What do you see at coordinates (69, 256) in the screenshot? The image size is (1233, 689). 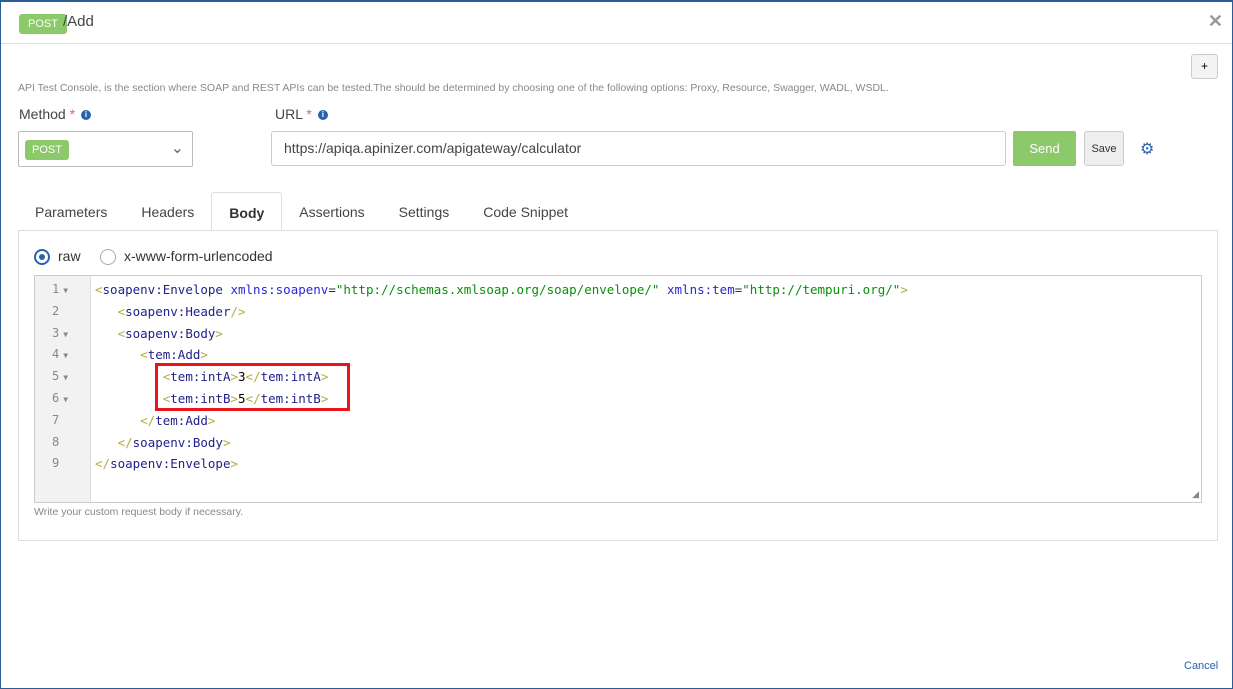 I see `radio-label: raw` at bounding box center [69, 256].